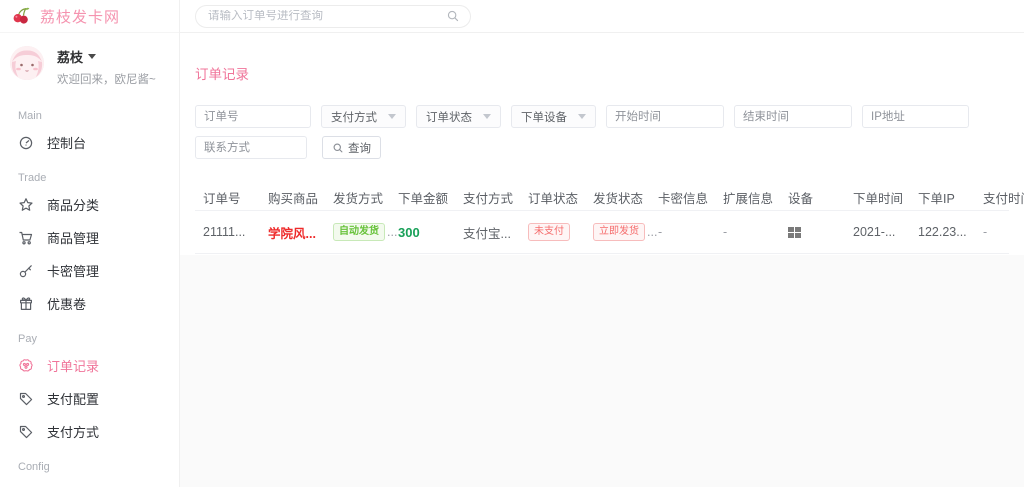  What do you see at coordinates (660, 232) in the screenshot?
I see `cell-card-info: -` at bounding box center [660, 232].